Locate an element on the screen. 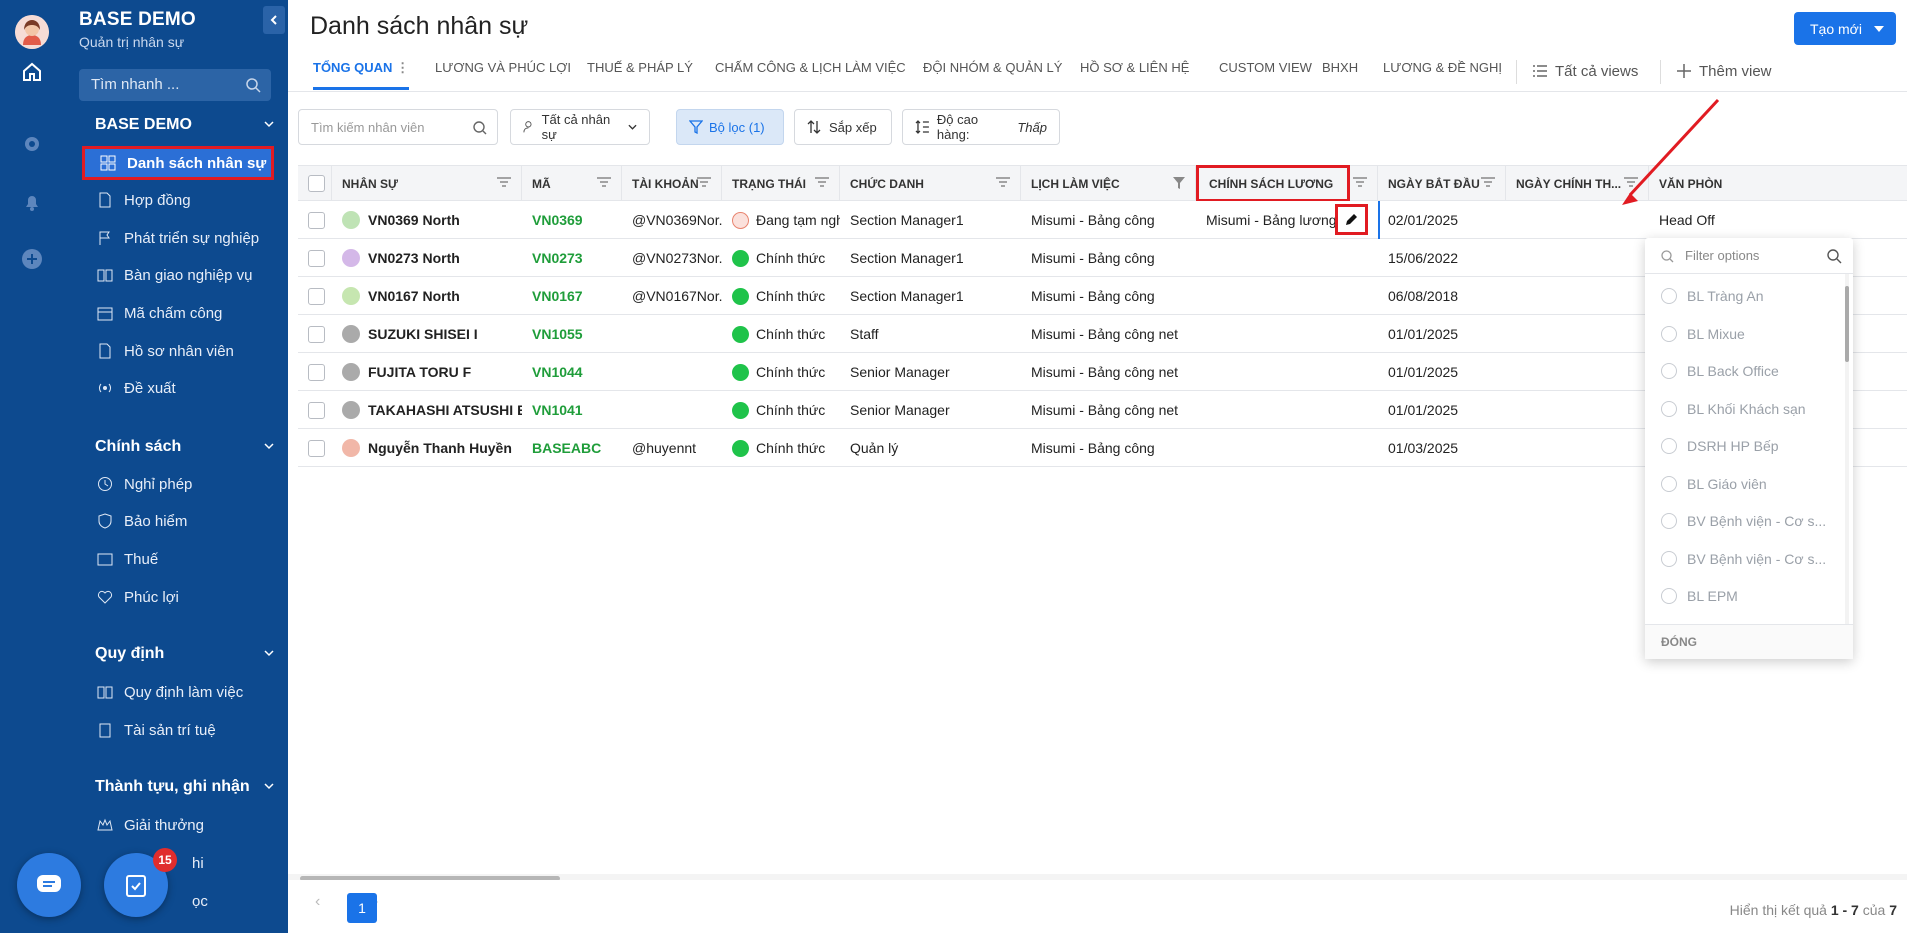  filter-button: Bộ lọc (1) is located at coordinates (730, 127).